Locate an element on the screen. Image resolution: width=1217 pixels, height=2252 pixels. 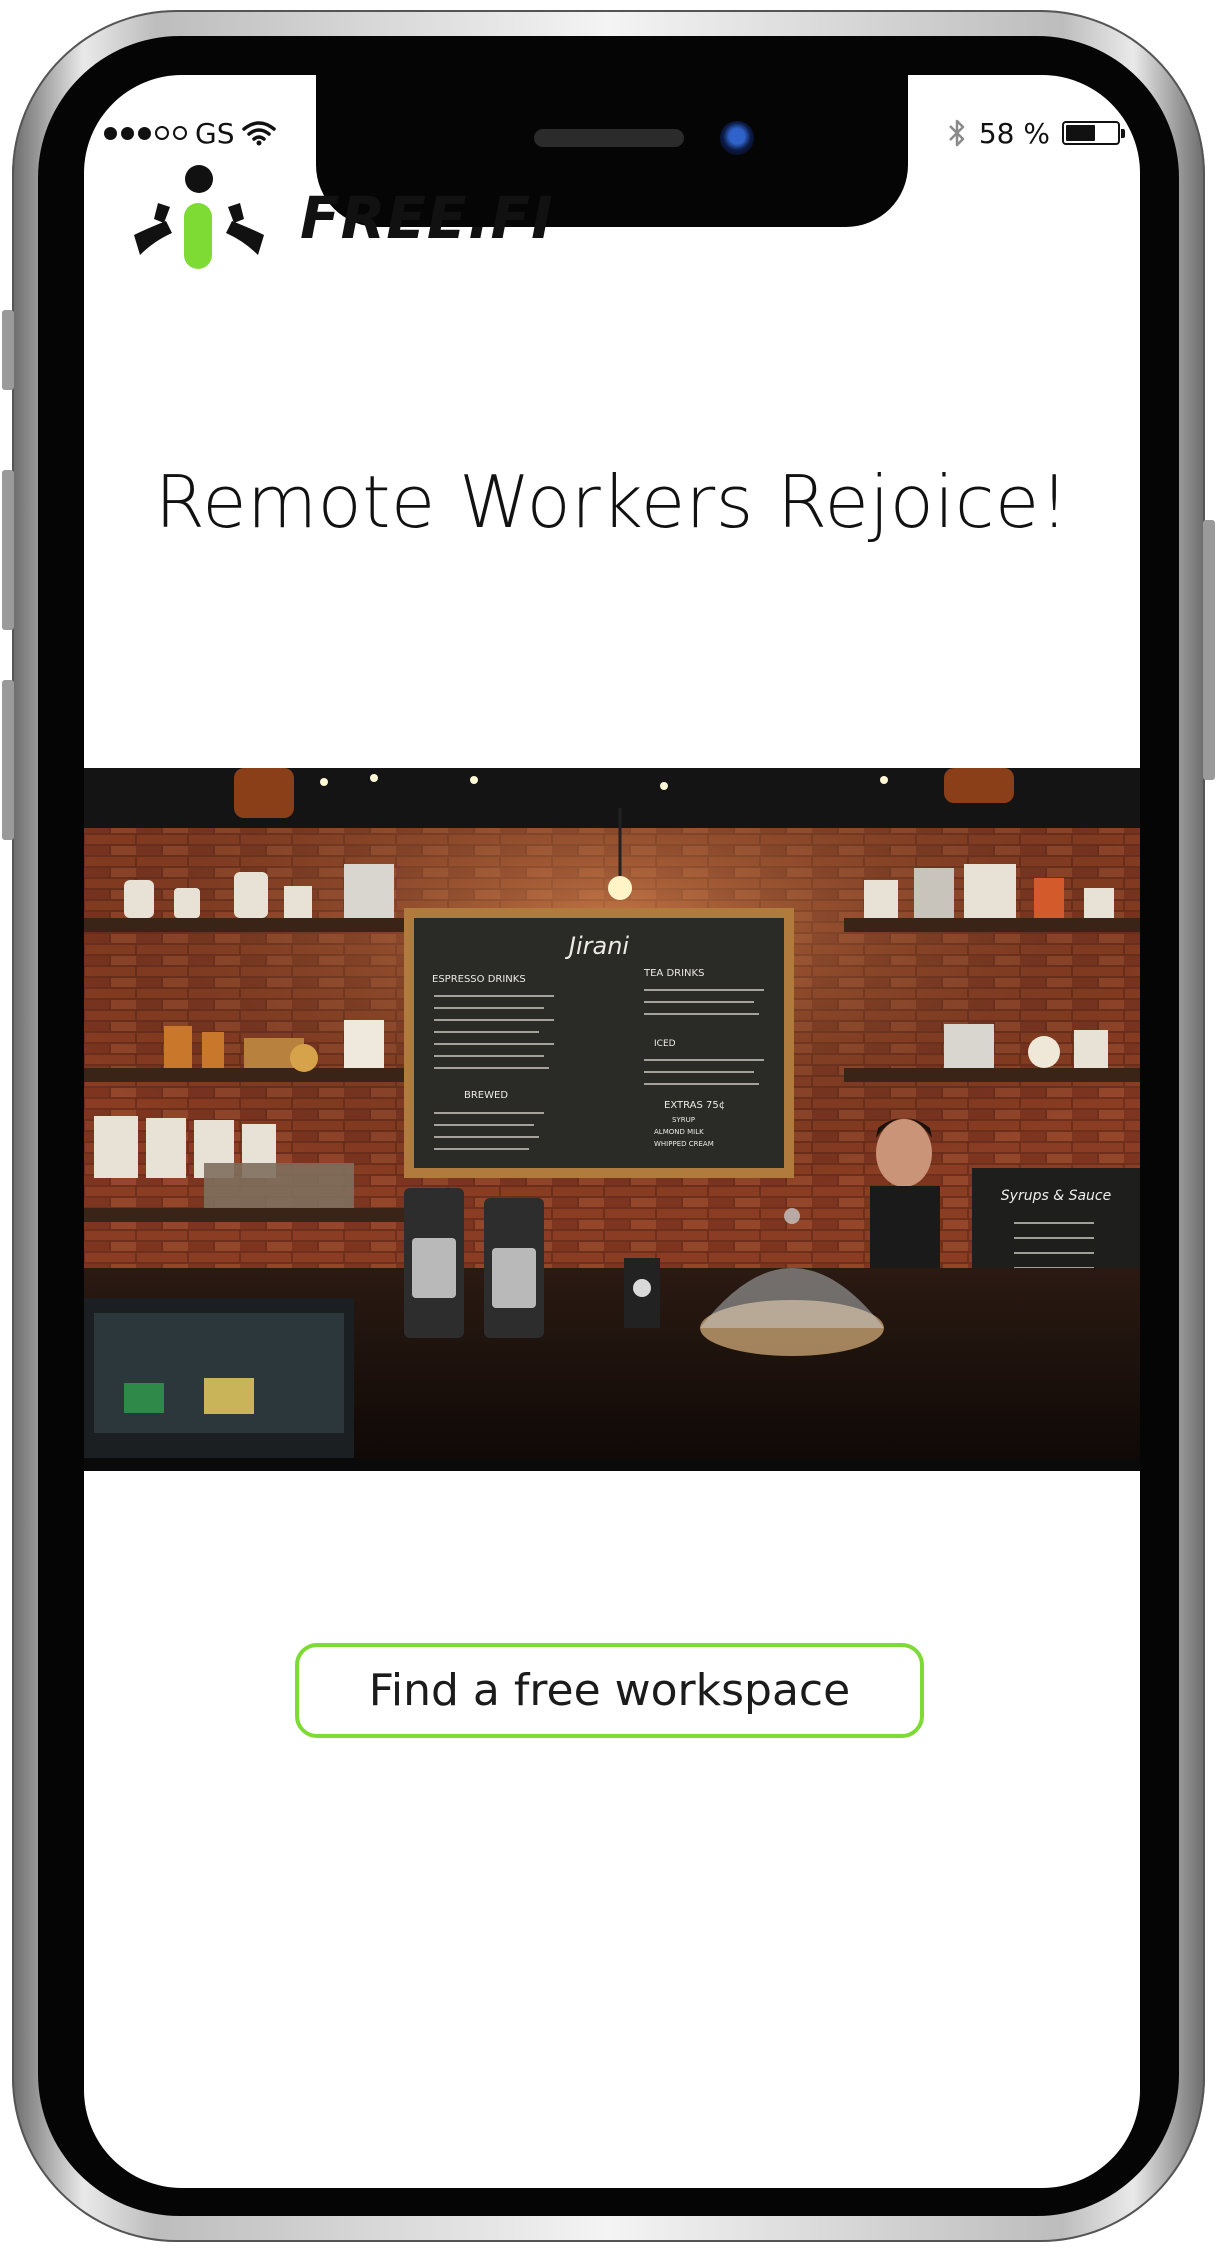
chalkboard-sign: Jirani is located at coordinates (597, 946).